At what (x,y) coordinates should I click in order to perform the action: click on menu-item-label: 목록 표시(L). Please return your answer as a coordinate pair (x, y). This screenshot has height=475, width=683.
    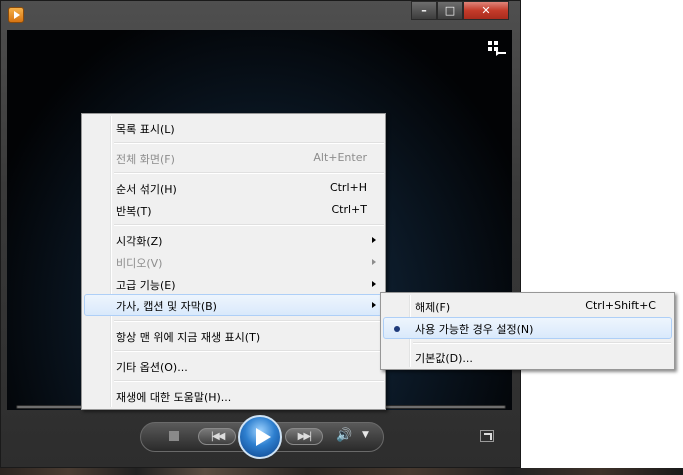
    Looking at the image, I should click on (145, 129).